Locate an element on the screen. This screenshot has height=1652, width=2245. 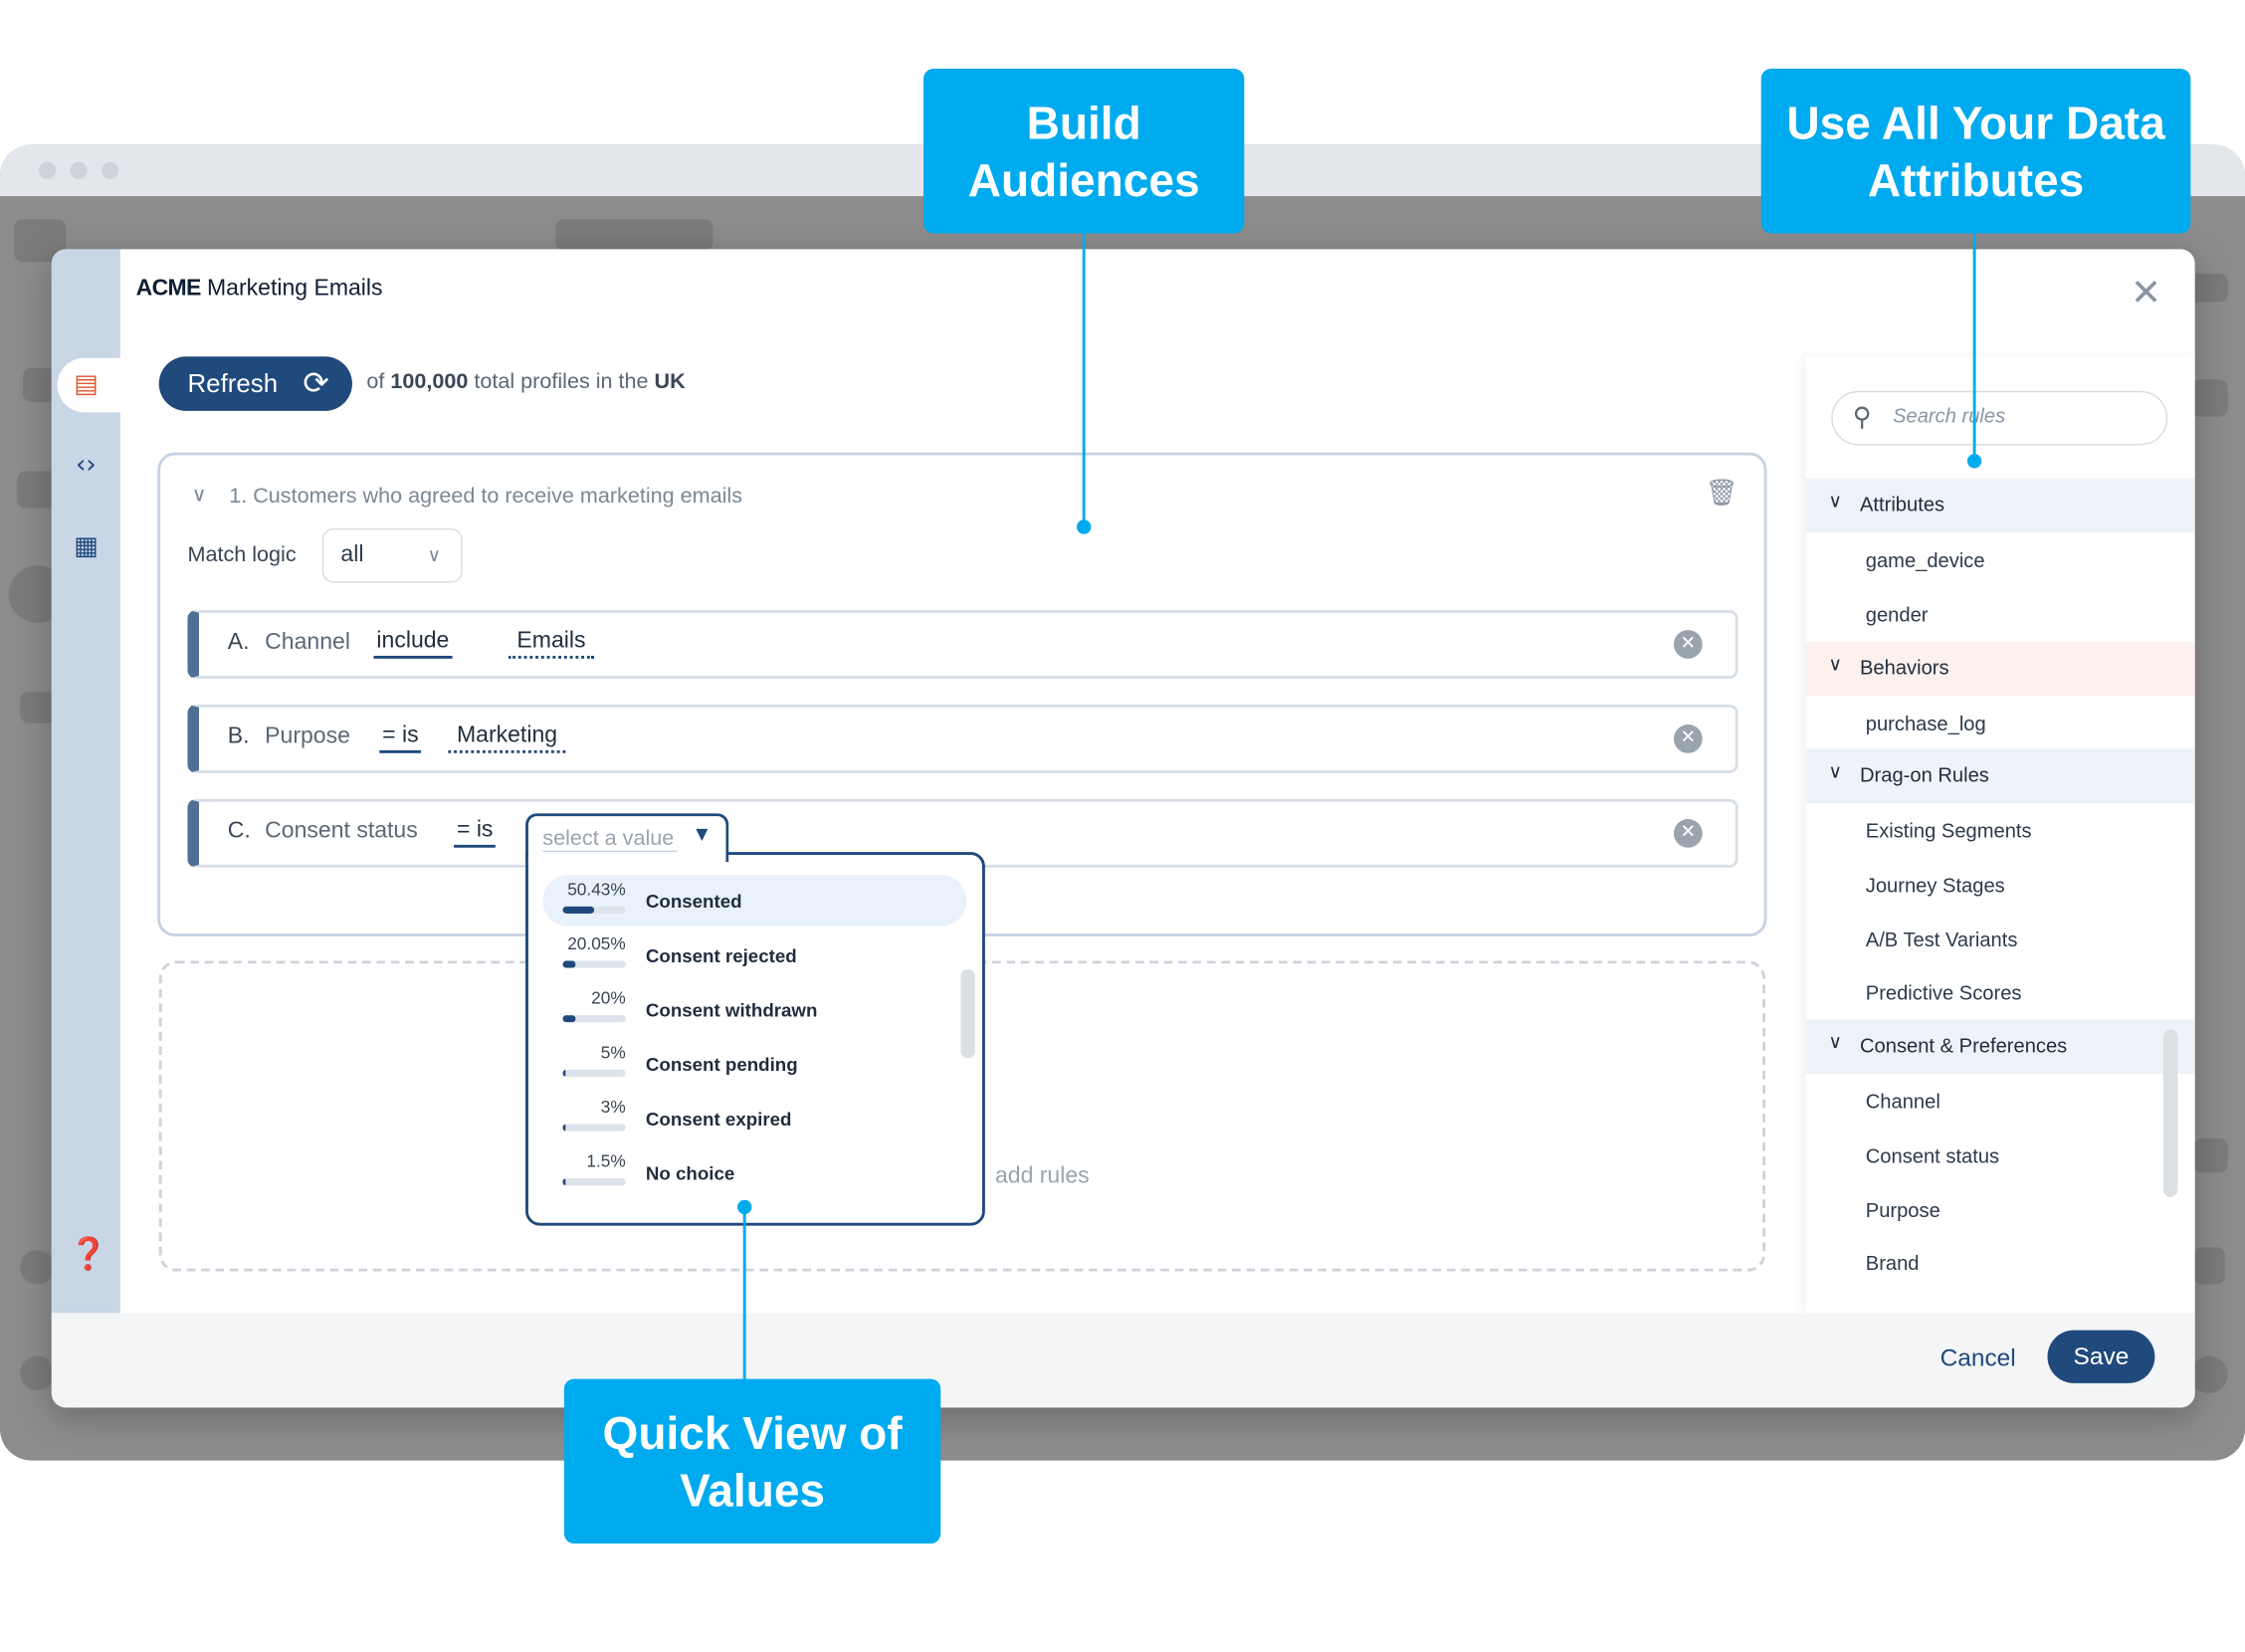
window-dot-close is located at coordinates (47, 170).